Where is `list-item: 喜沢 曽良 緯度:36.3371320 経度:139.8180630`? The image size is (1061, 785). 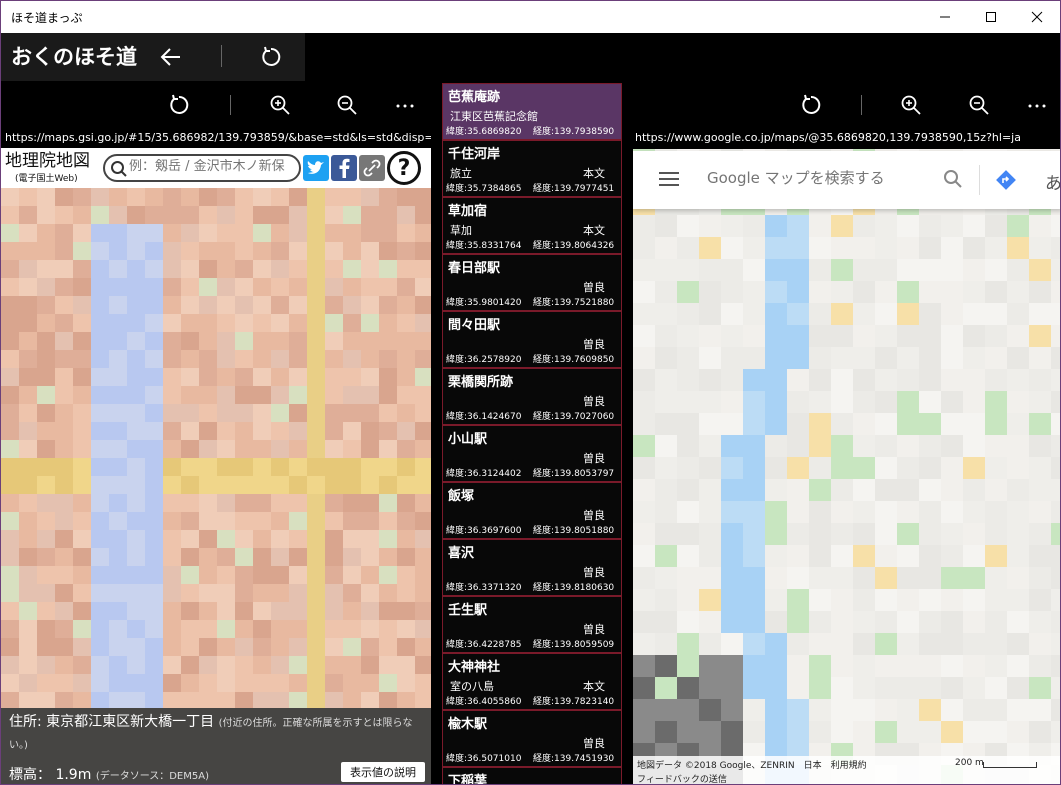
list-item: 喜沢 曽良 緯度:36.3371320 経度:139.8180630 is located at coordinates (532, 567).